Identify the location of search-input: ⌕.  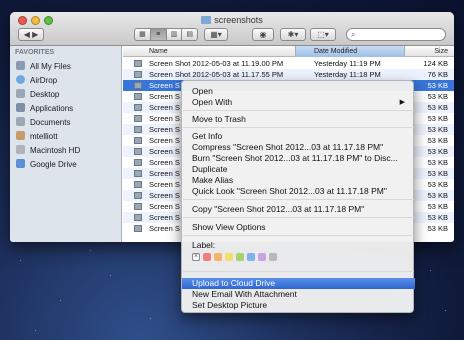
(396, 34).